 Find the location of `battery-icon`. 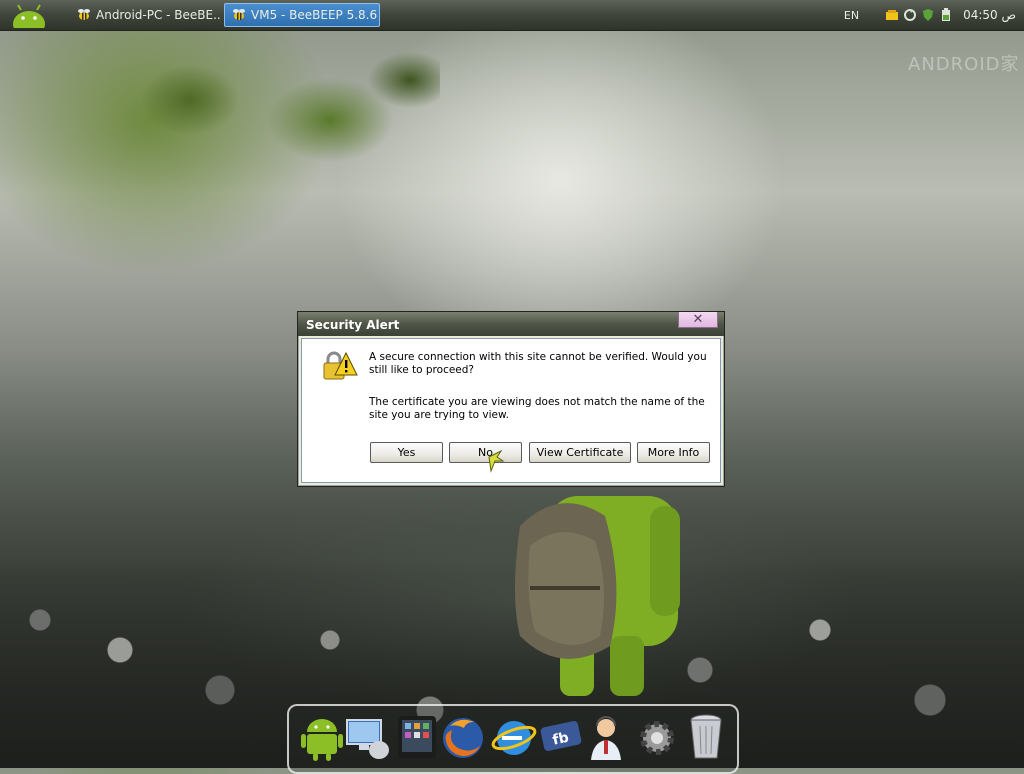

battery-icon is located at coordinates (946, 15).